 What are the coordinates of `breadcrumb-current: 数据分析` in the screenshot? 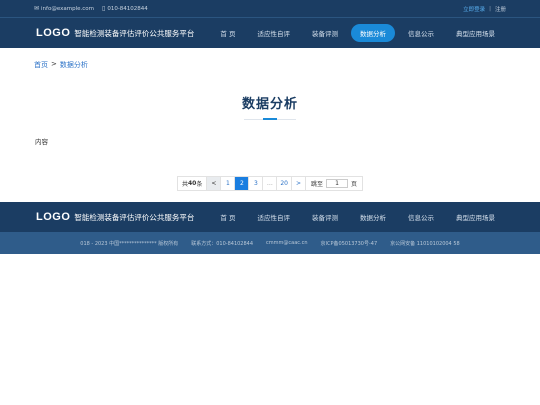 It's located at (74, 65).